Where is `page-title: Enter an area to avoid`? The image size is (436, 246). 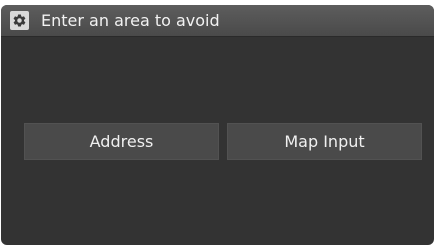
page-title: Enter an area to avoid is located at coordinates (130, 20).